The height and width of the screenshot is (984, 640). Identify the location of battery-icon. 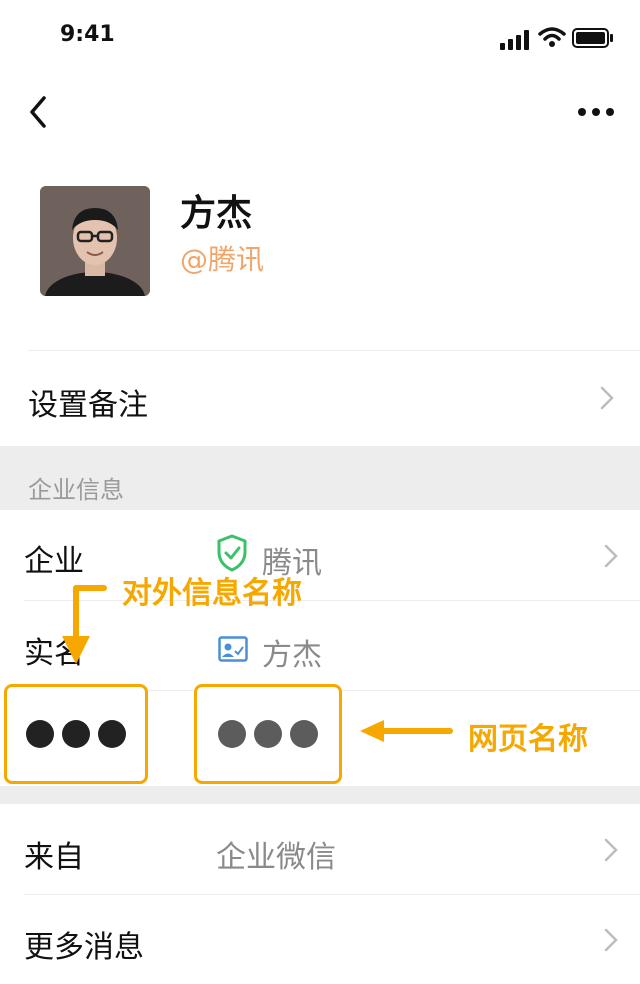
(592, 38).